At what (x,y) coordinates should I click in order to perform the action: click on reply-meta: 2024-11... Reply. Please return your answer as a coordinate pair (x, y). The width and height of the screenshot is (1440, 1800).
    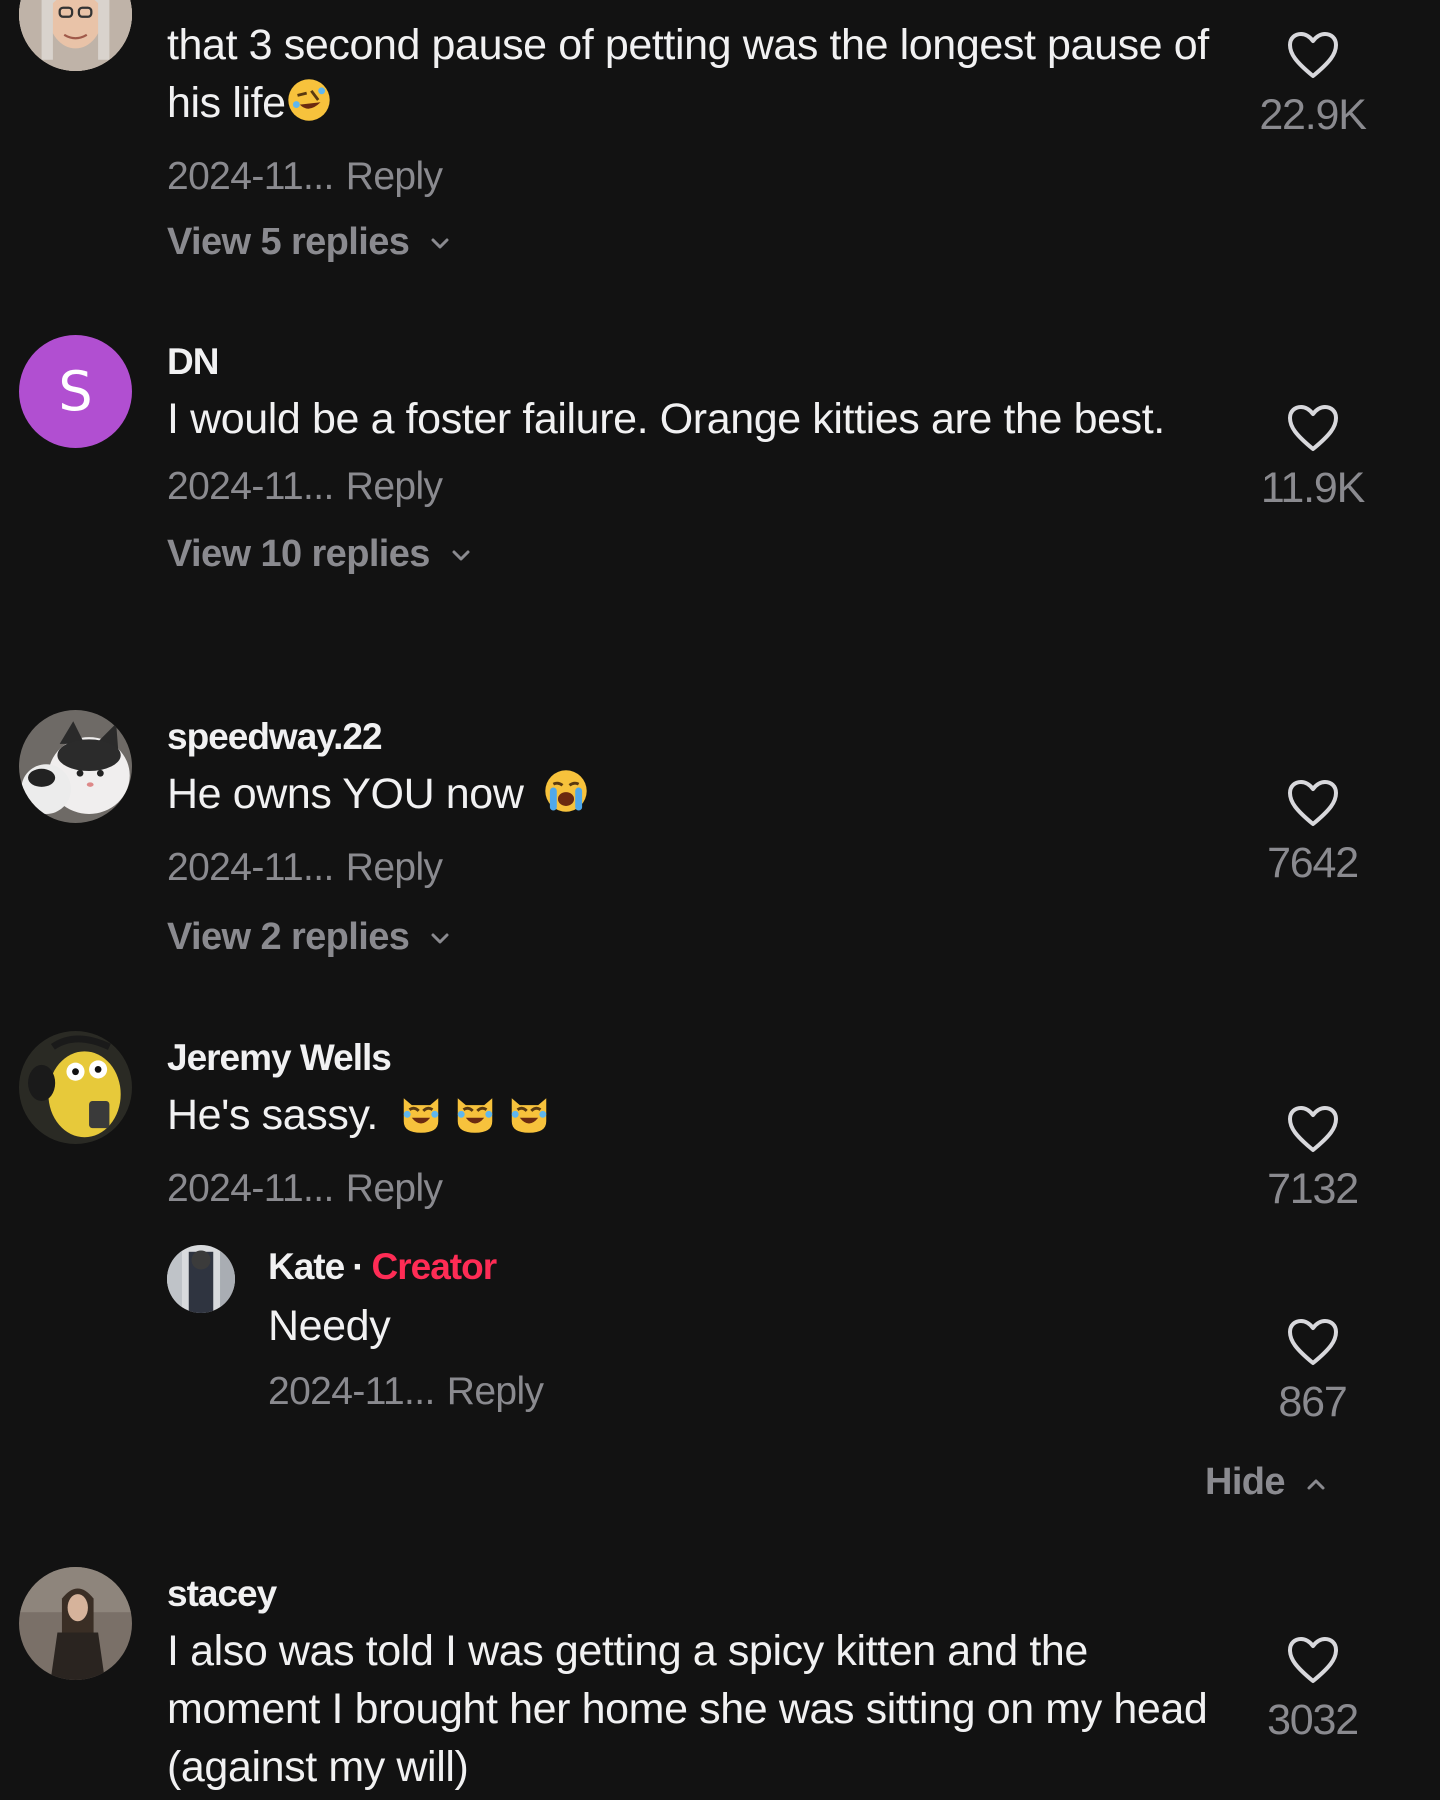
    Looking at the image, I should click on (738, 1392).